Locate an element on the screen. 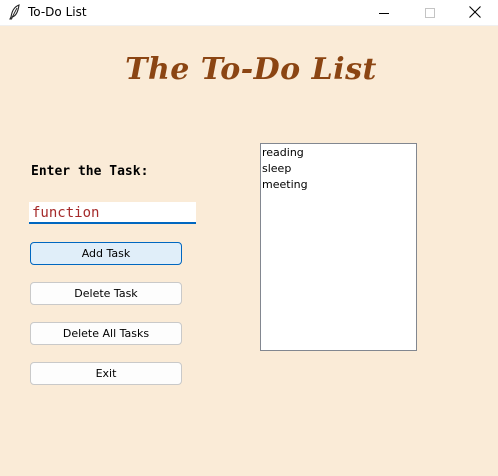  maximize-icon is located at coordinates (430, 12).